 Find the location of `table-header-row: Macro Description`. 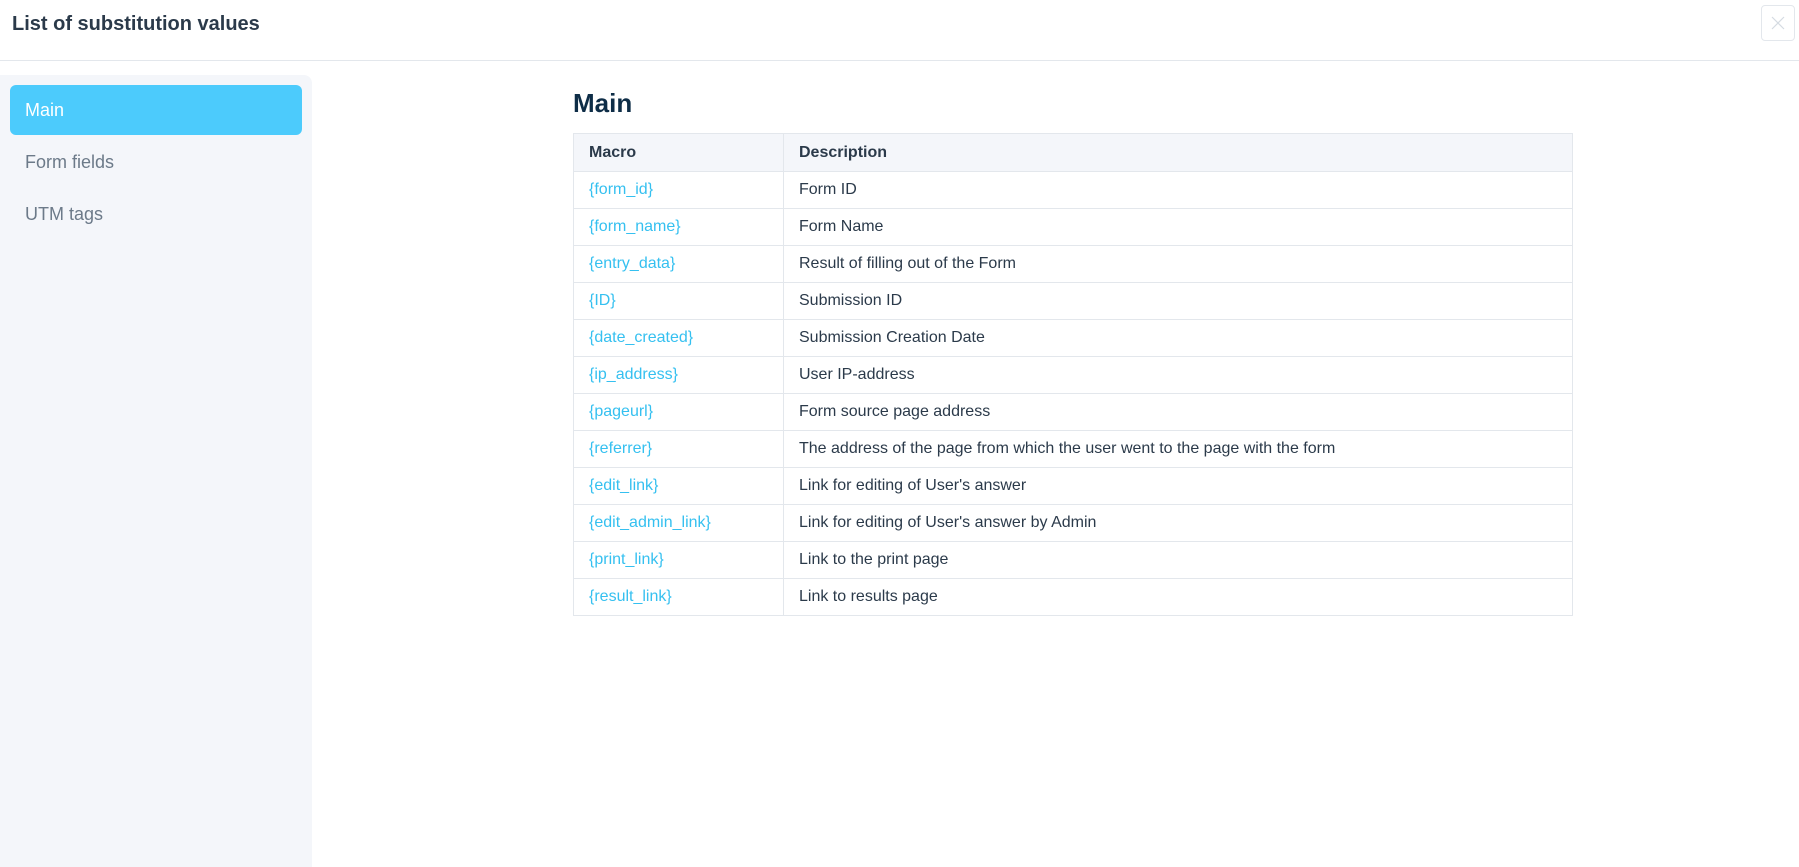

table-header-row: Macro Description is located at coordinates (1073, 152).